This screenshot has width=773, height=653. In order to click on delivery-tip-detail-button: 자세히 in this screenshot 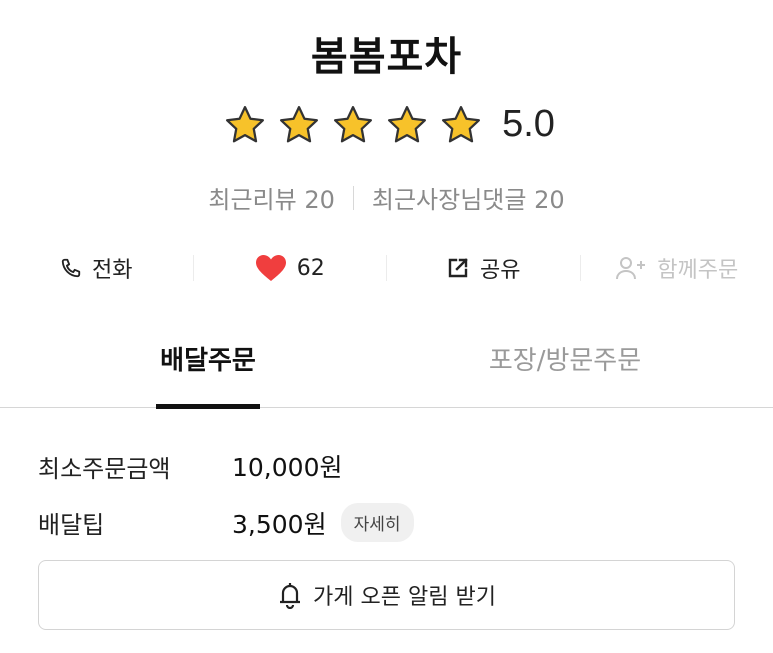, I will do `click(377, 522)`.